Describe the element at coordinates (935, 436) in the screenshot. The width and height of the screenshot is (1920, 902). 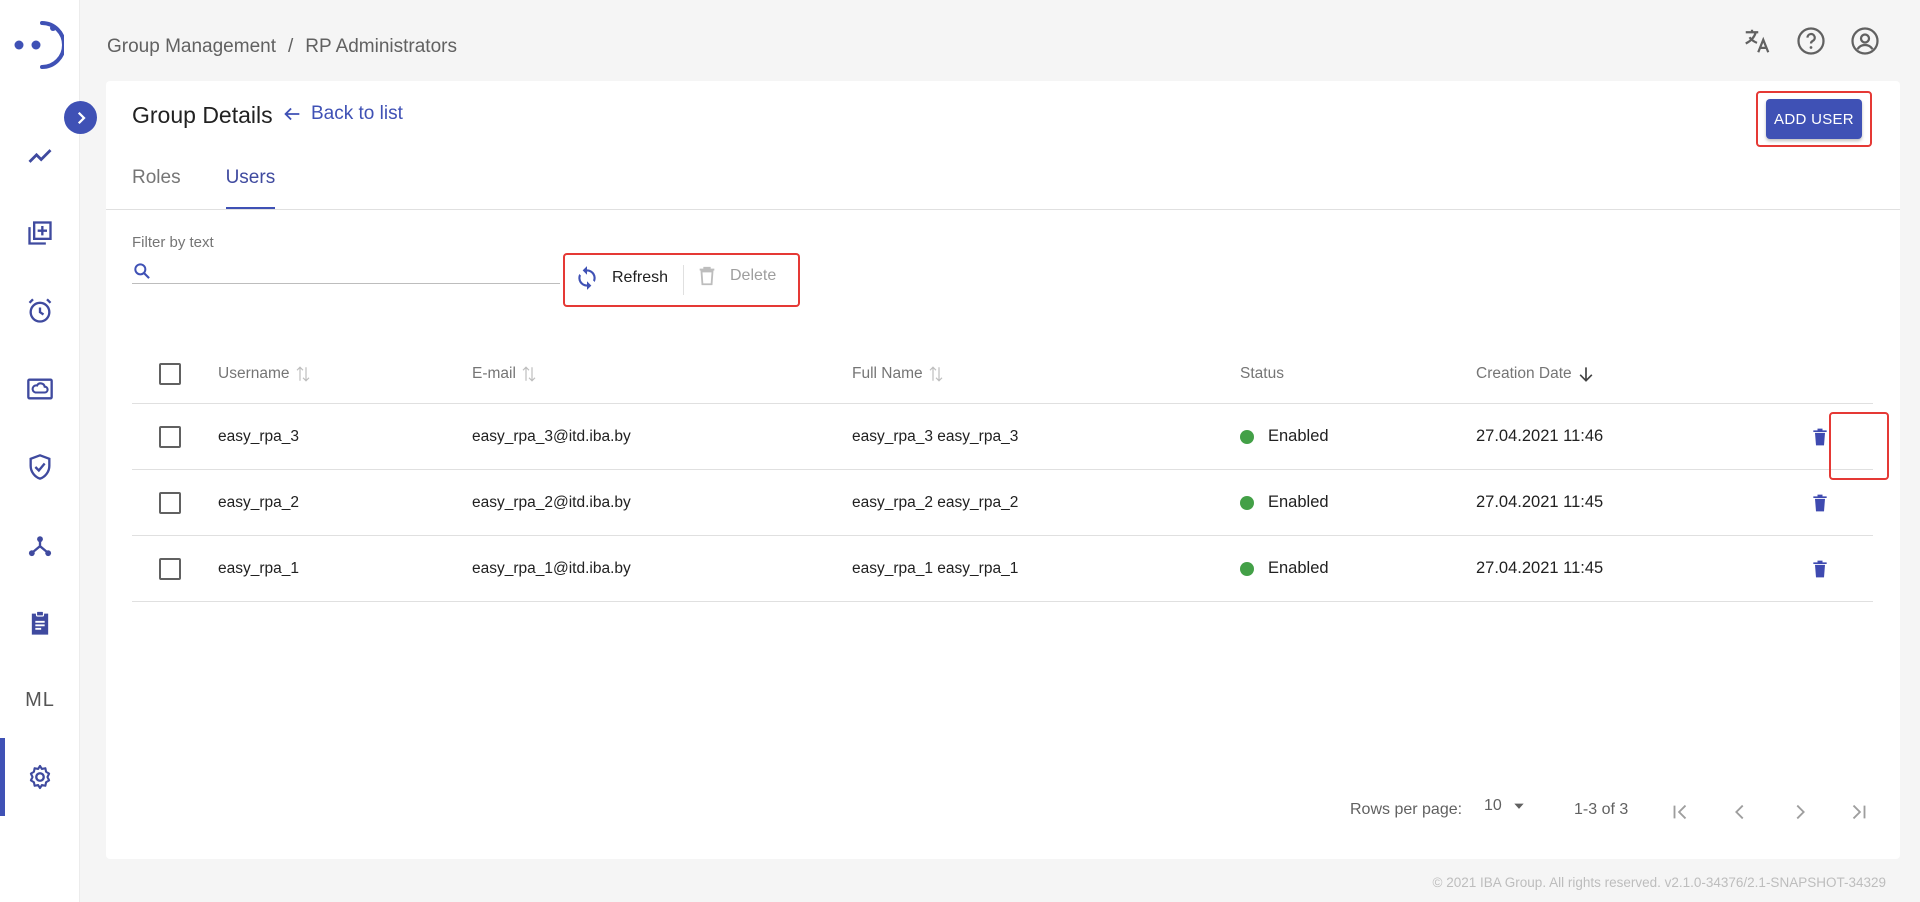
I see `cell-full-name: easy_rpa_3 easy_rpa_3` at that location.